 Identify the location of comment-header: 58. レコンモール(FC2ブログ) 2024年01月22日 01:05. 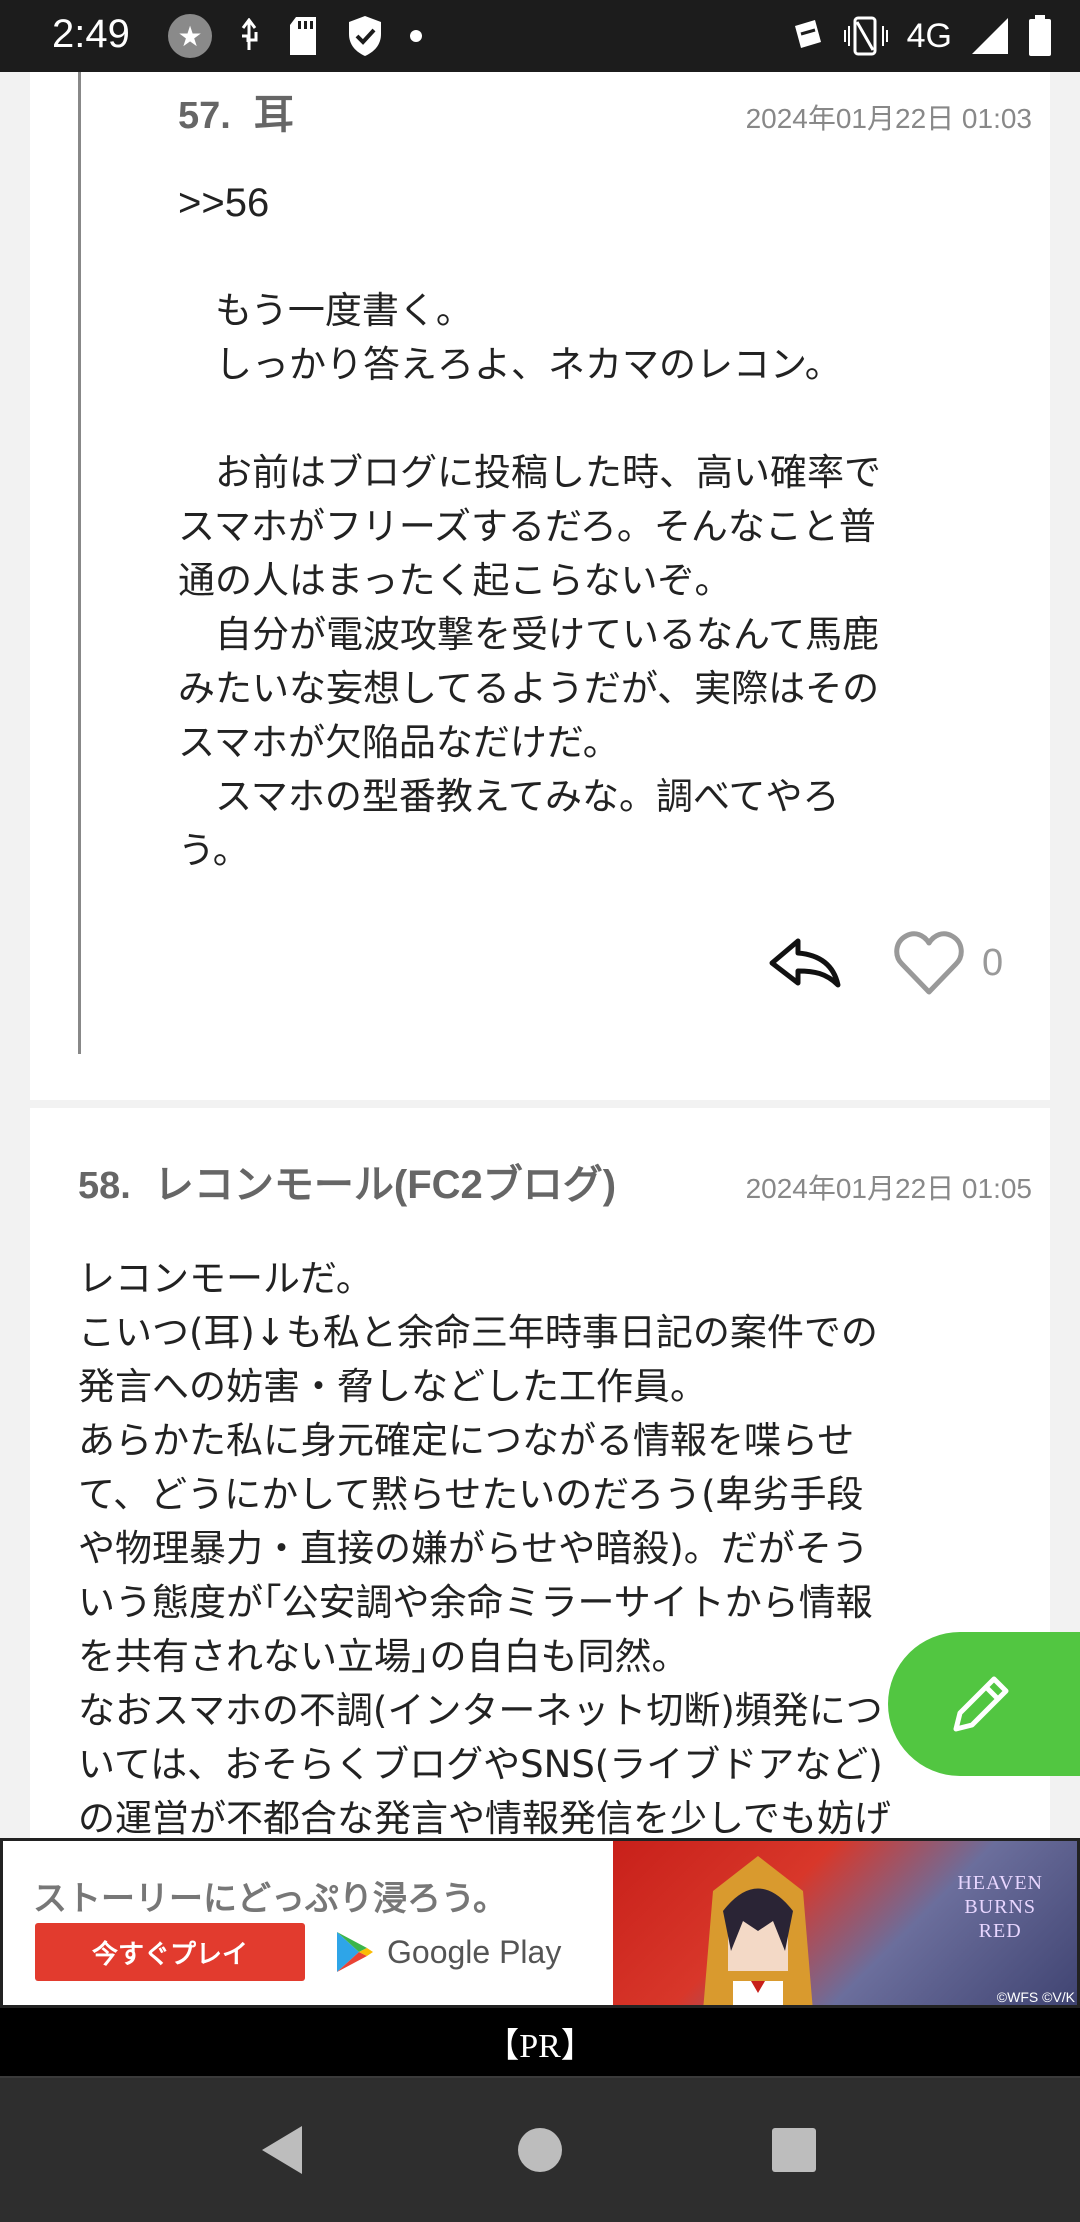
(555, 1181).